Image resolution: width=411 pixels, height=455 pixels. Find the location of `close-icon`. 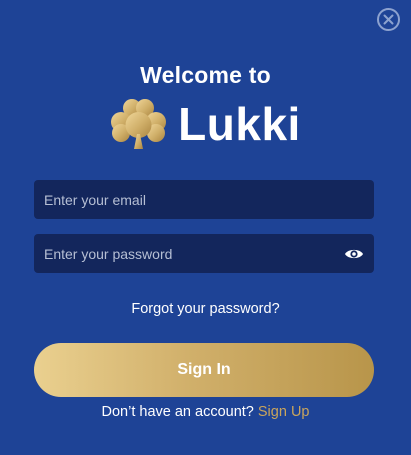

close-icon is located at coordinates (388, 19).